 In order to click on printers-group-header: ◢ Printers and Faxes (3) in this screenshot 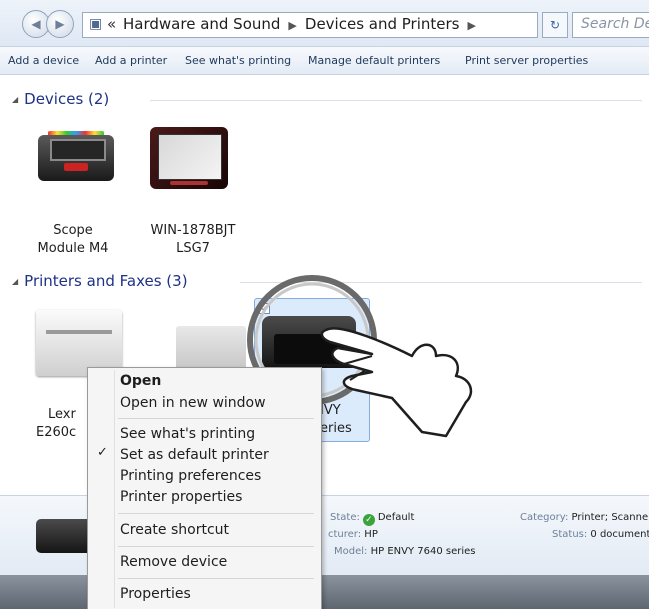, I will do `click(100, 281)`.